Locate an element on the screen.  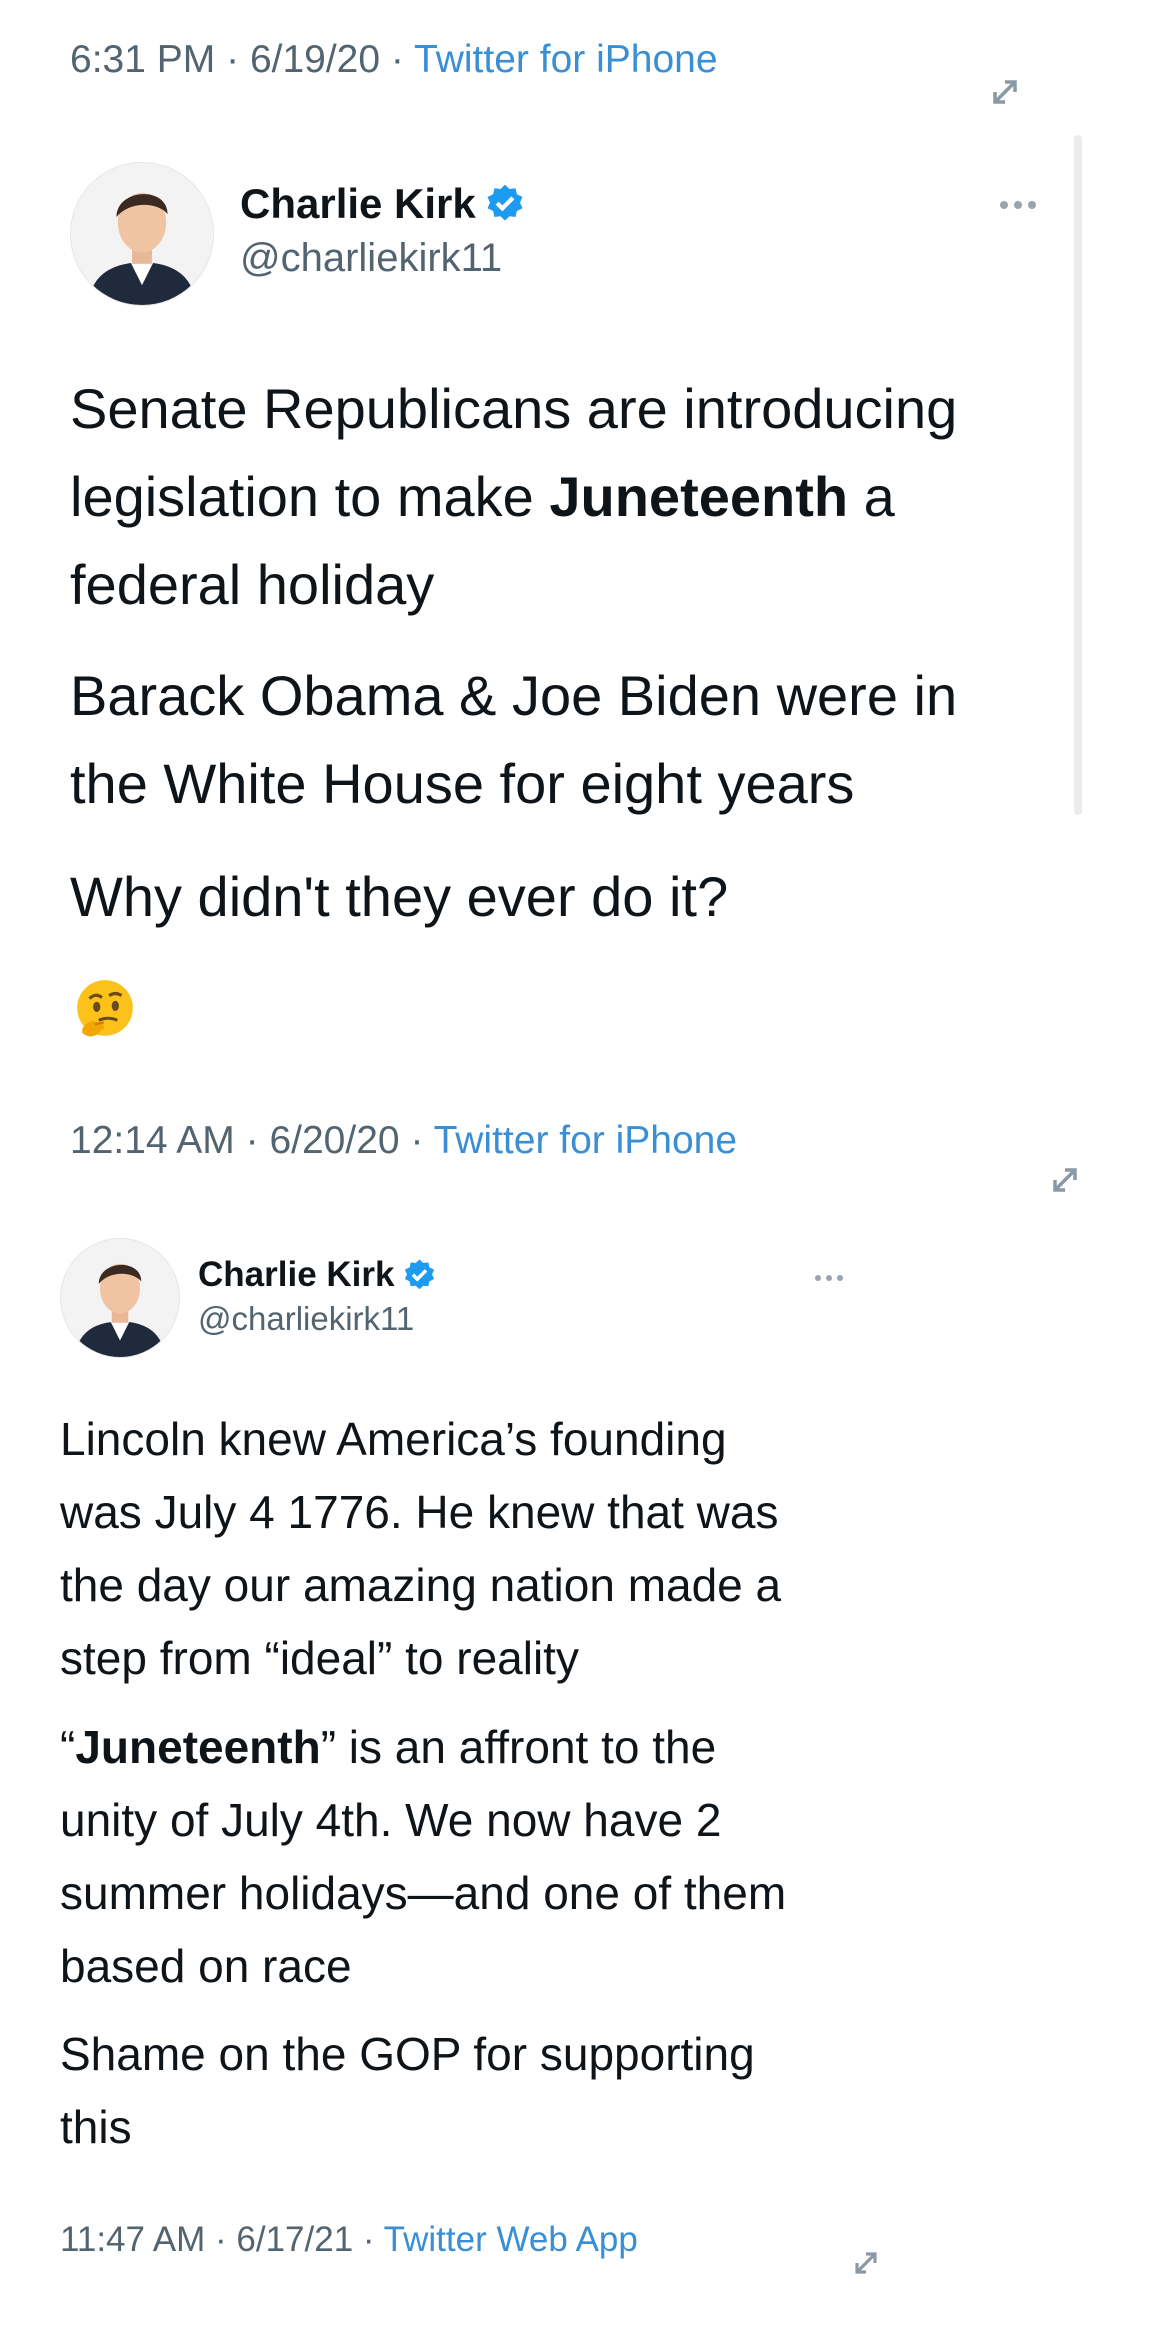
text-segment: “ is located at coordinates (68, 1747).